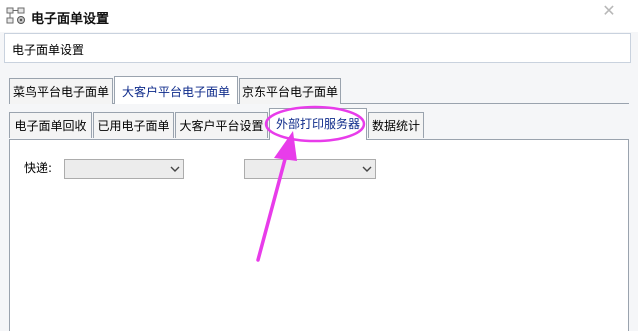 The image size is (638, 331). Describe the element at coordinates (15, 15) in the screenshot. I see `settings-tree-icon` at that location.